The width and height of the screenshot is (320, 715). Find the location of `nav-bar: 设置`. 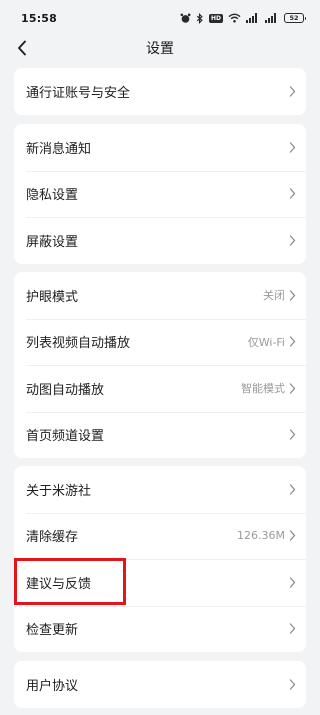

nav-bar: 设置 is located at coordinates (160, 48).